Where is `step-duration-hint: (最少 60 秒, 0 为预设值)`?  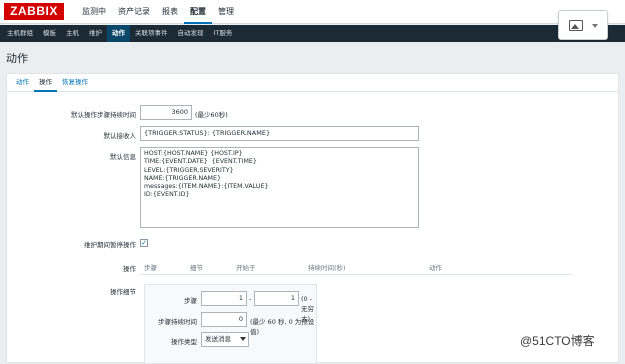
step-duration-hint: (最少 60 秒, 0 为预设值) is located at coordinates (282, 327).